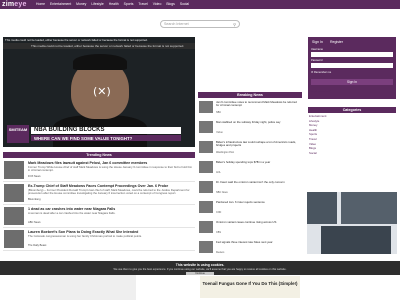  What do you see at coordinates (220, 252) in the screenshot?
I see `breaking-source: Reuters` at bounding box center [220, 252].